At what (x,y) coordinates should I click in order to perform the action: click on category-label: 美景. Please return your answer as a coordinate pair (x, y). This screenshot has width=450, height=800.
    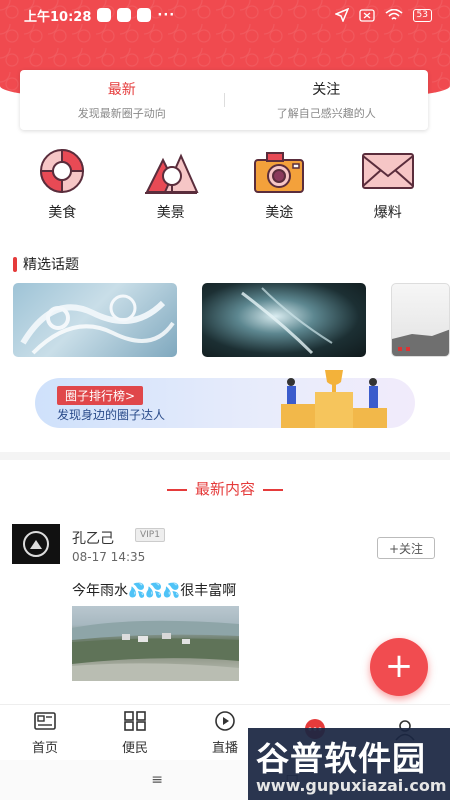
    Looking at the image, I should click on (170, 213).